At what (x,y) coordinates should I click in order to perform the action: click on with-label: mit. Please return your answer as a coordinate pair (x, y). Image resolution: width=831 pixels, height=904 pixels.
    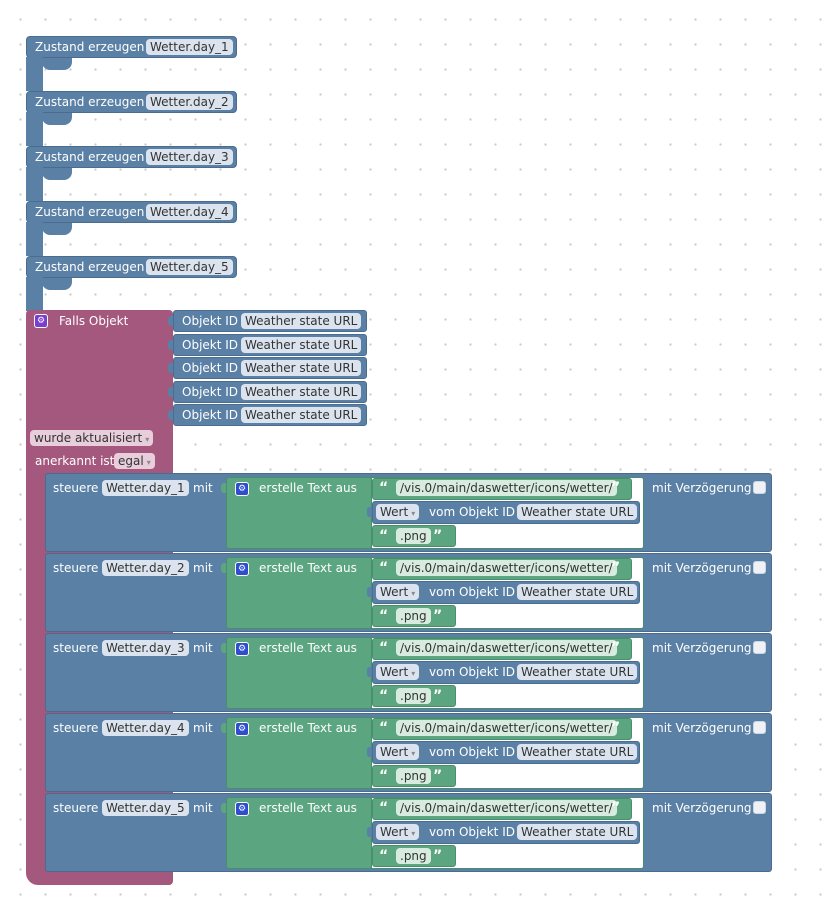
    Looking at the image, I should click on (203, 488).